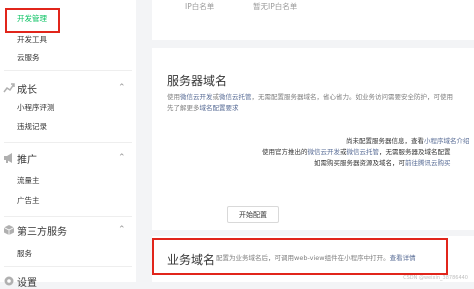 This screenshot has width=474, height=289. I want to click on server-domain-desc-2: 先了解更多域名配置要求, so click(203, 108).